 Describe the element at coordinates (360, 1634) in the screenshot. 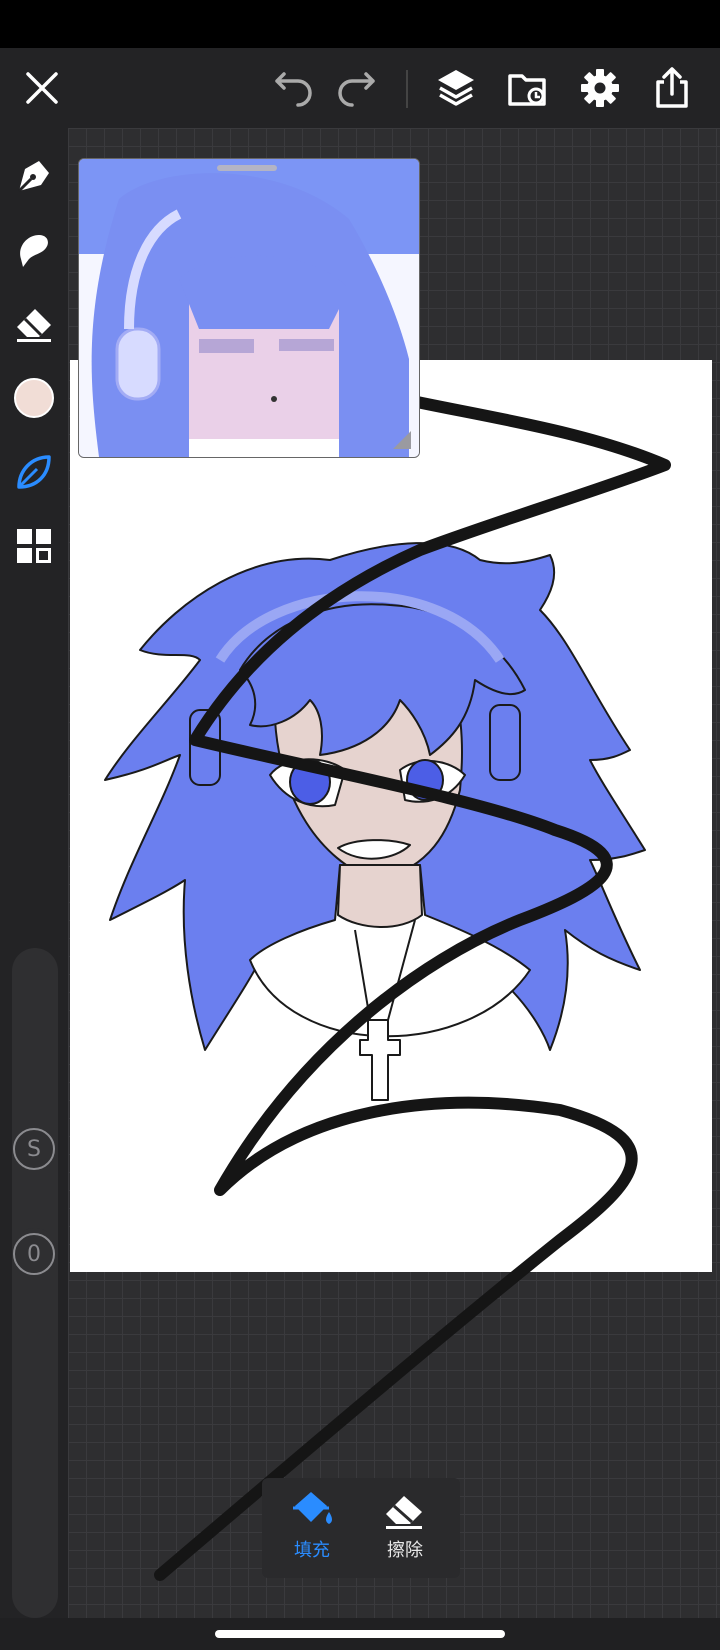

I see `home-indicator` at that location.